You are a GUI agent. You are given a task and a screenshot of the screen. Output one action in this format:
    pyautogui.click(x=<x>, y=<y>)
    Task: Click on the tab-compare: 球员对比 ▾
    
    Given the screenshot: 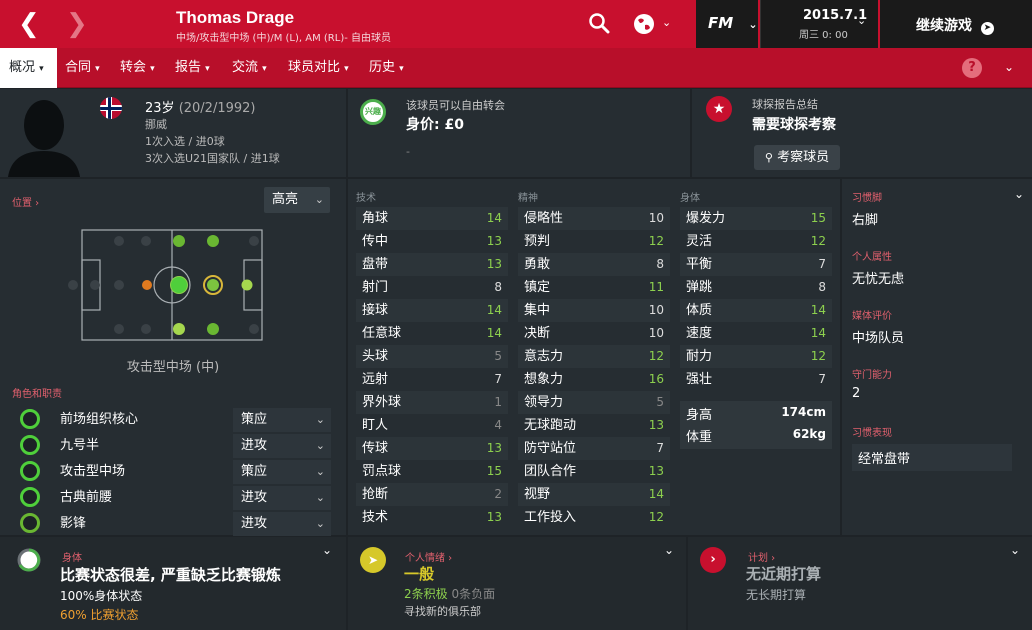 What is the action you would take?
    pyautogui.click(x=318, y=68)
    